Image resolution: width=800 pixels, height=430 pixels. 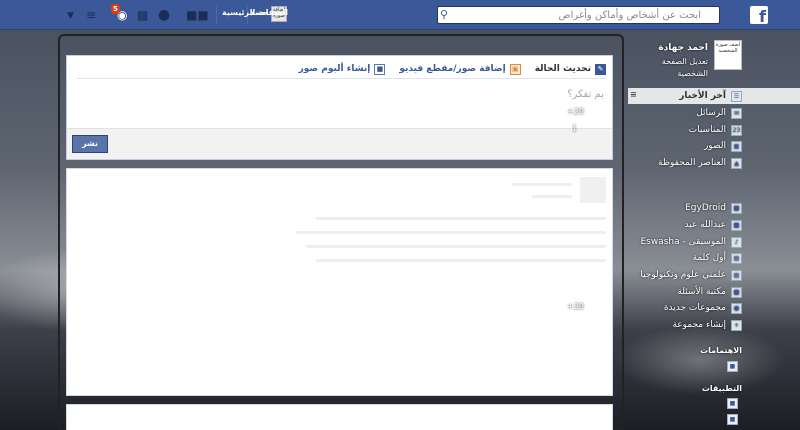 I want to click on sidebar-item-label: المناسبات, so click(x=707, y=130).